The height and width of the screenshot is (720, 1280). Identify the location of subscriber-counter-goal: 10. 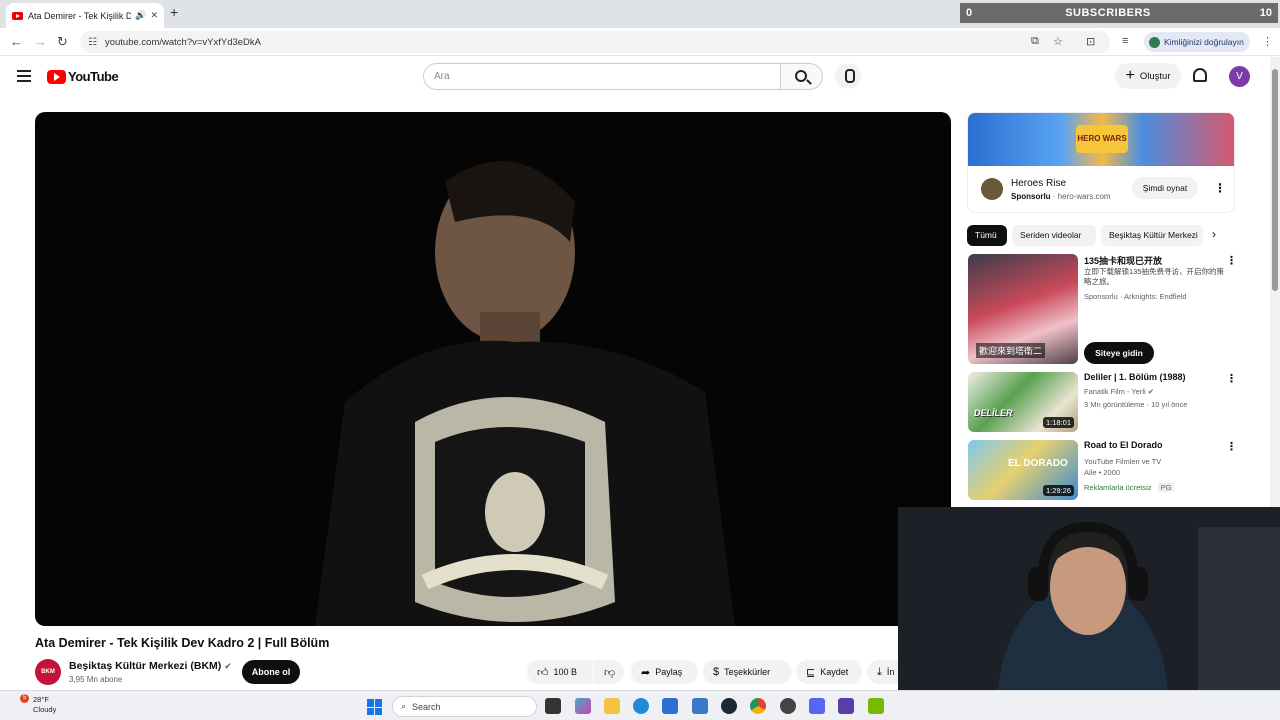
(1265, 13).